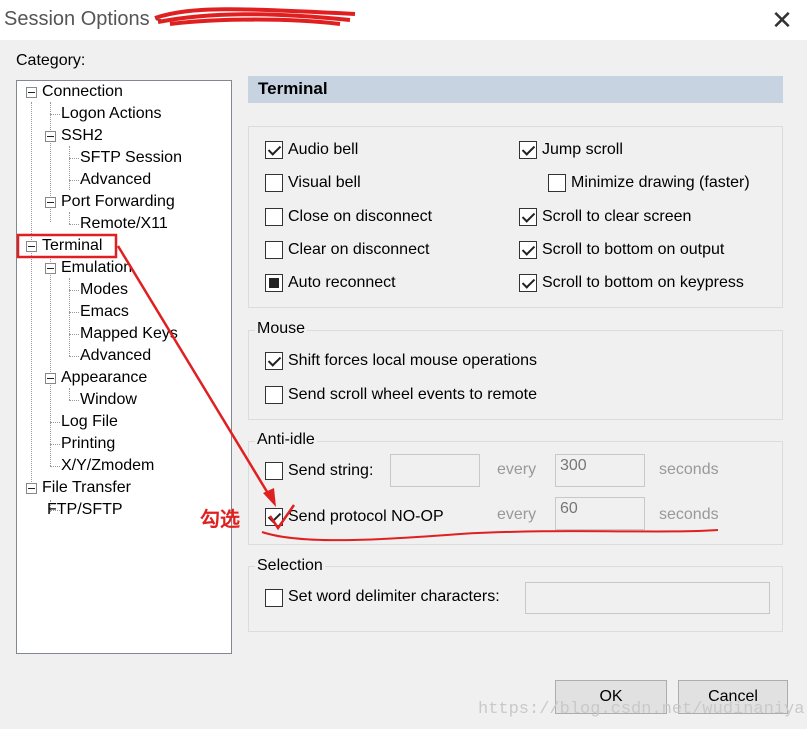 This screenshot has width=807, height=729. I want to click on terminal-highlight-box, so click(67, 246).